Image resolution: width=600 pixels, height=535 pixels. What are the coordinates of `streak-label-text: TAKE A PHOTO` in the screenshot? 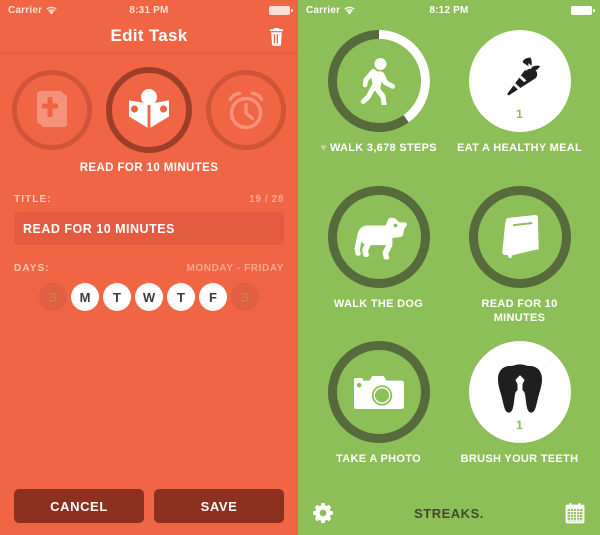 It's located at (378, 459).